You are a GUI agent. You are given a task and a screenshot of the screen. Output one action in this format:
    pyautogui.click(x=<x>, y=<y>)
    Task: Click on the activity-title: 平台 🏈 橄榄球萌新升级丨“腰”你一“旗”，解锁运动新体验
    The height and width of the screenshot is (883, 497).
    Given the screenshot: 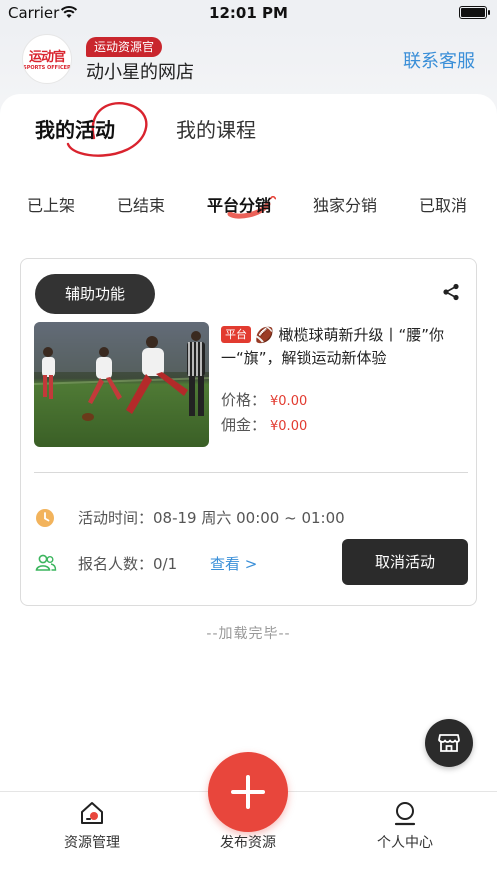 What is the action you would take?
    pyautogui.click(x=343, y=347)
    